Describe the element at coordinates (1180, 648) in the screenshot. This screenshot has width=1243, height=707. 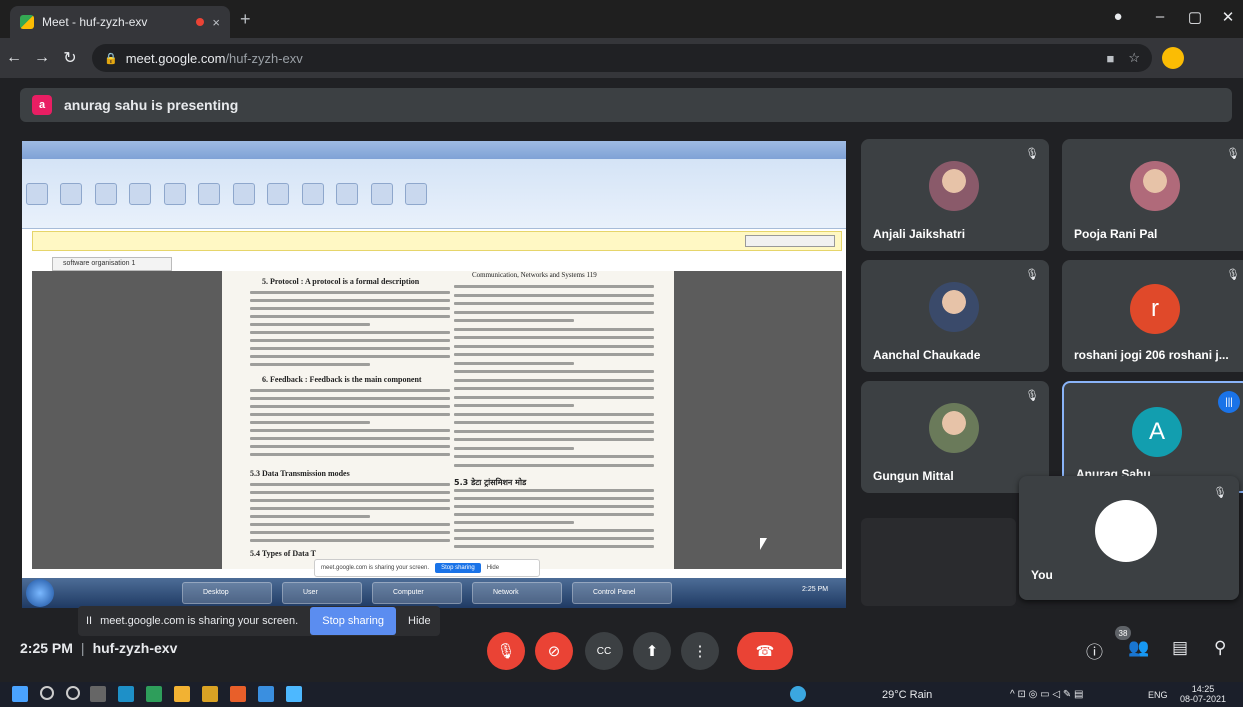
I see `chat-icon: ▤` at that location.